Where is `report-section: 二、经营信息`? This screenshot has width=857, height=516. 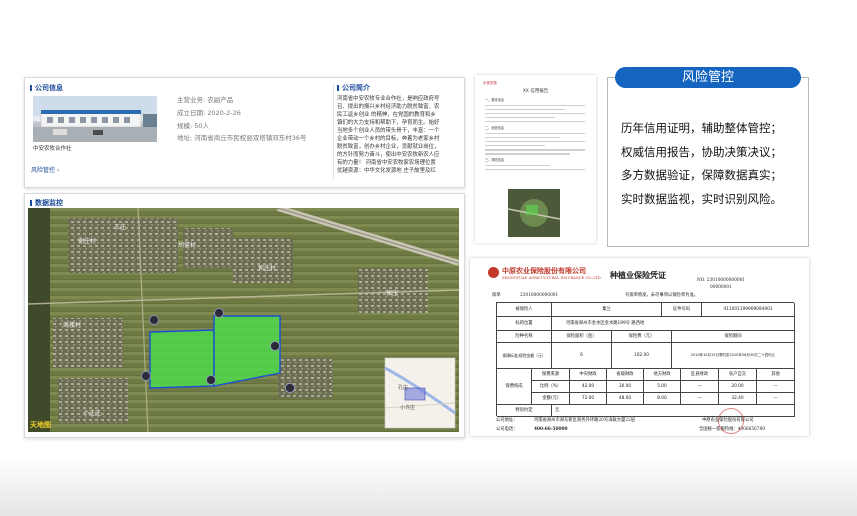 report-section: 二、经营信息 is located at coordinates (495, 128).